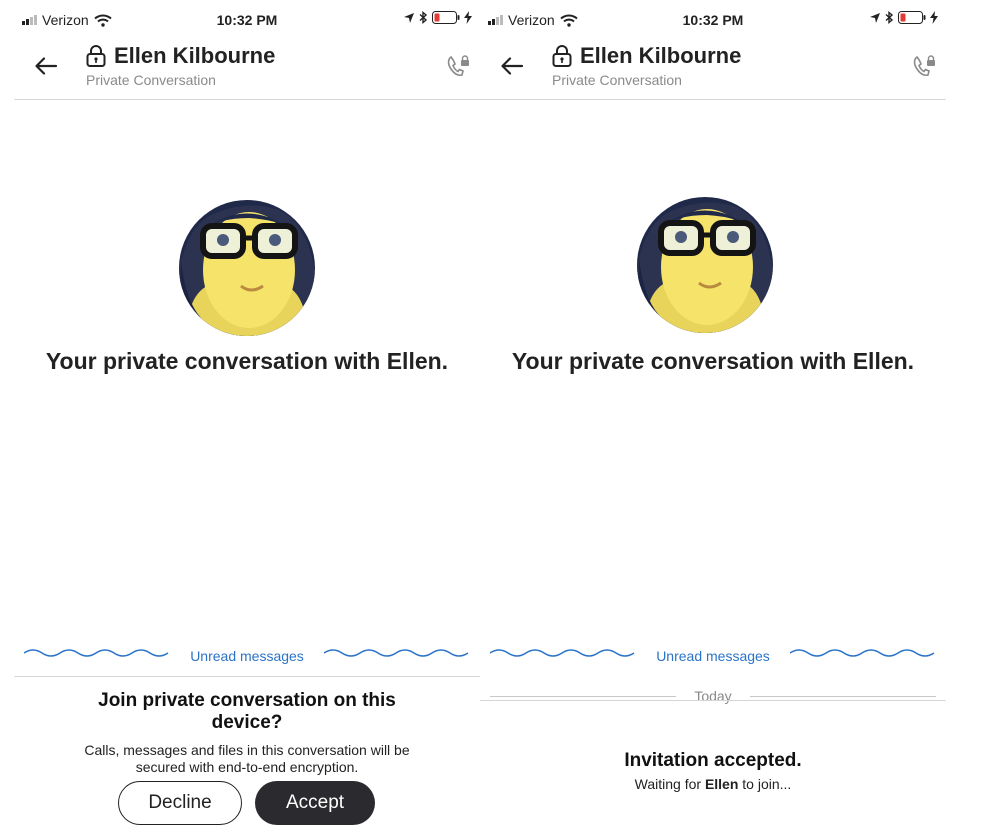 The width and height of the screenshot is (992, 832). Describe the element at coordinates (721, 784) in the screenshot. I see `waiting-name: Ellen` at that location.